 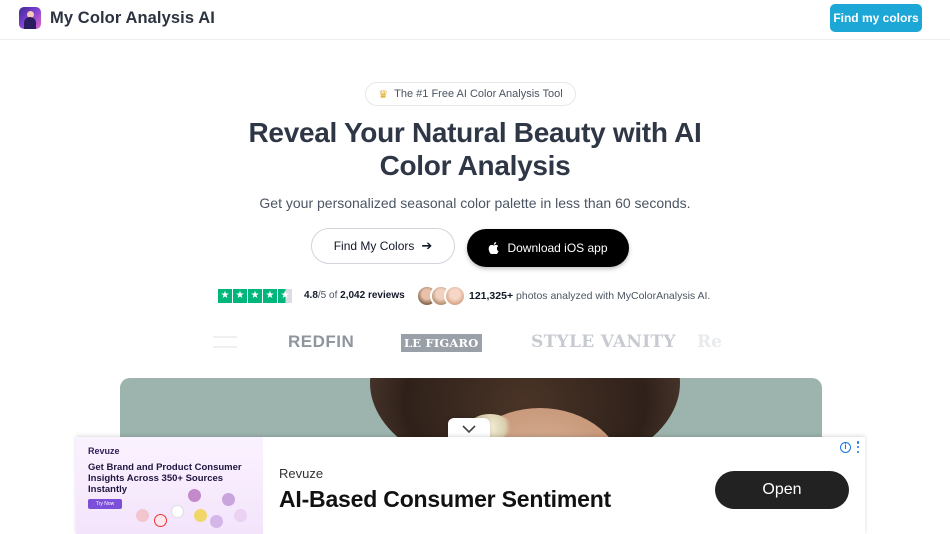 I want to click on half-star-icon: ★, so click(x=285, y=296).